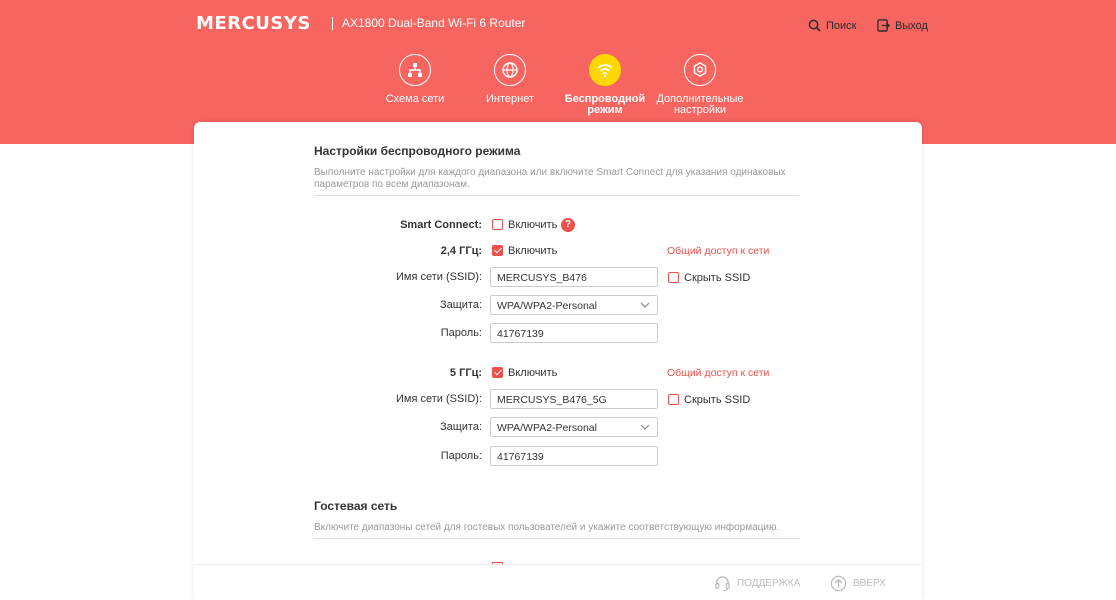 This screenshot has height=600, width=1116. I want to click on nav-internet: Интернет, so click(510, 79).